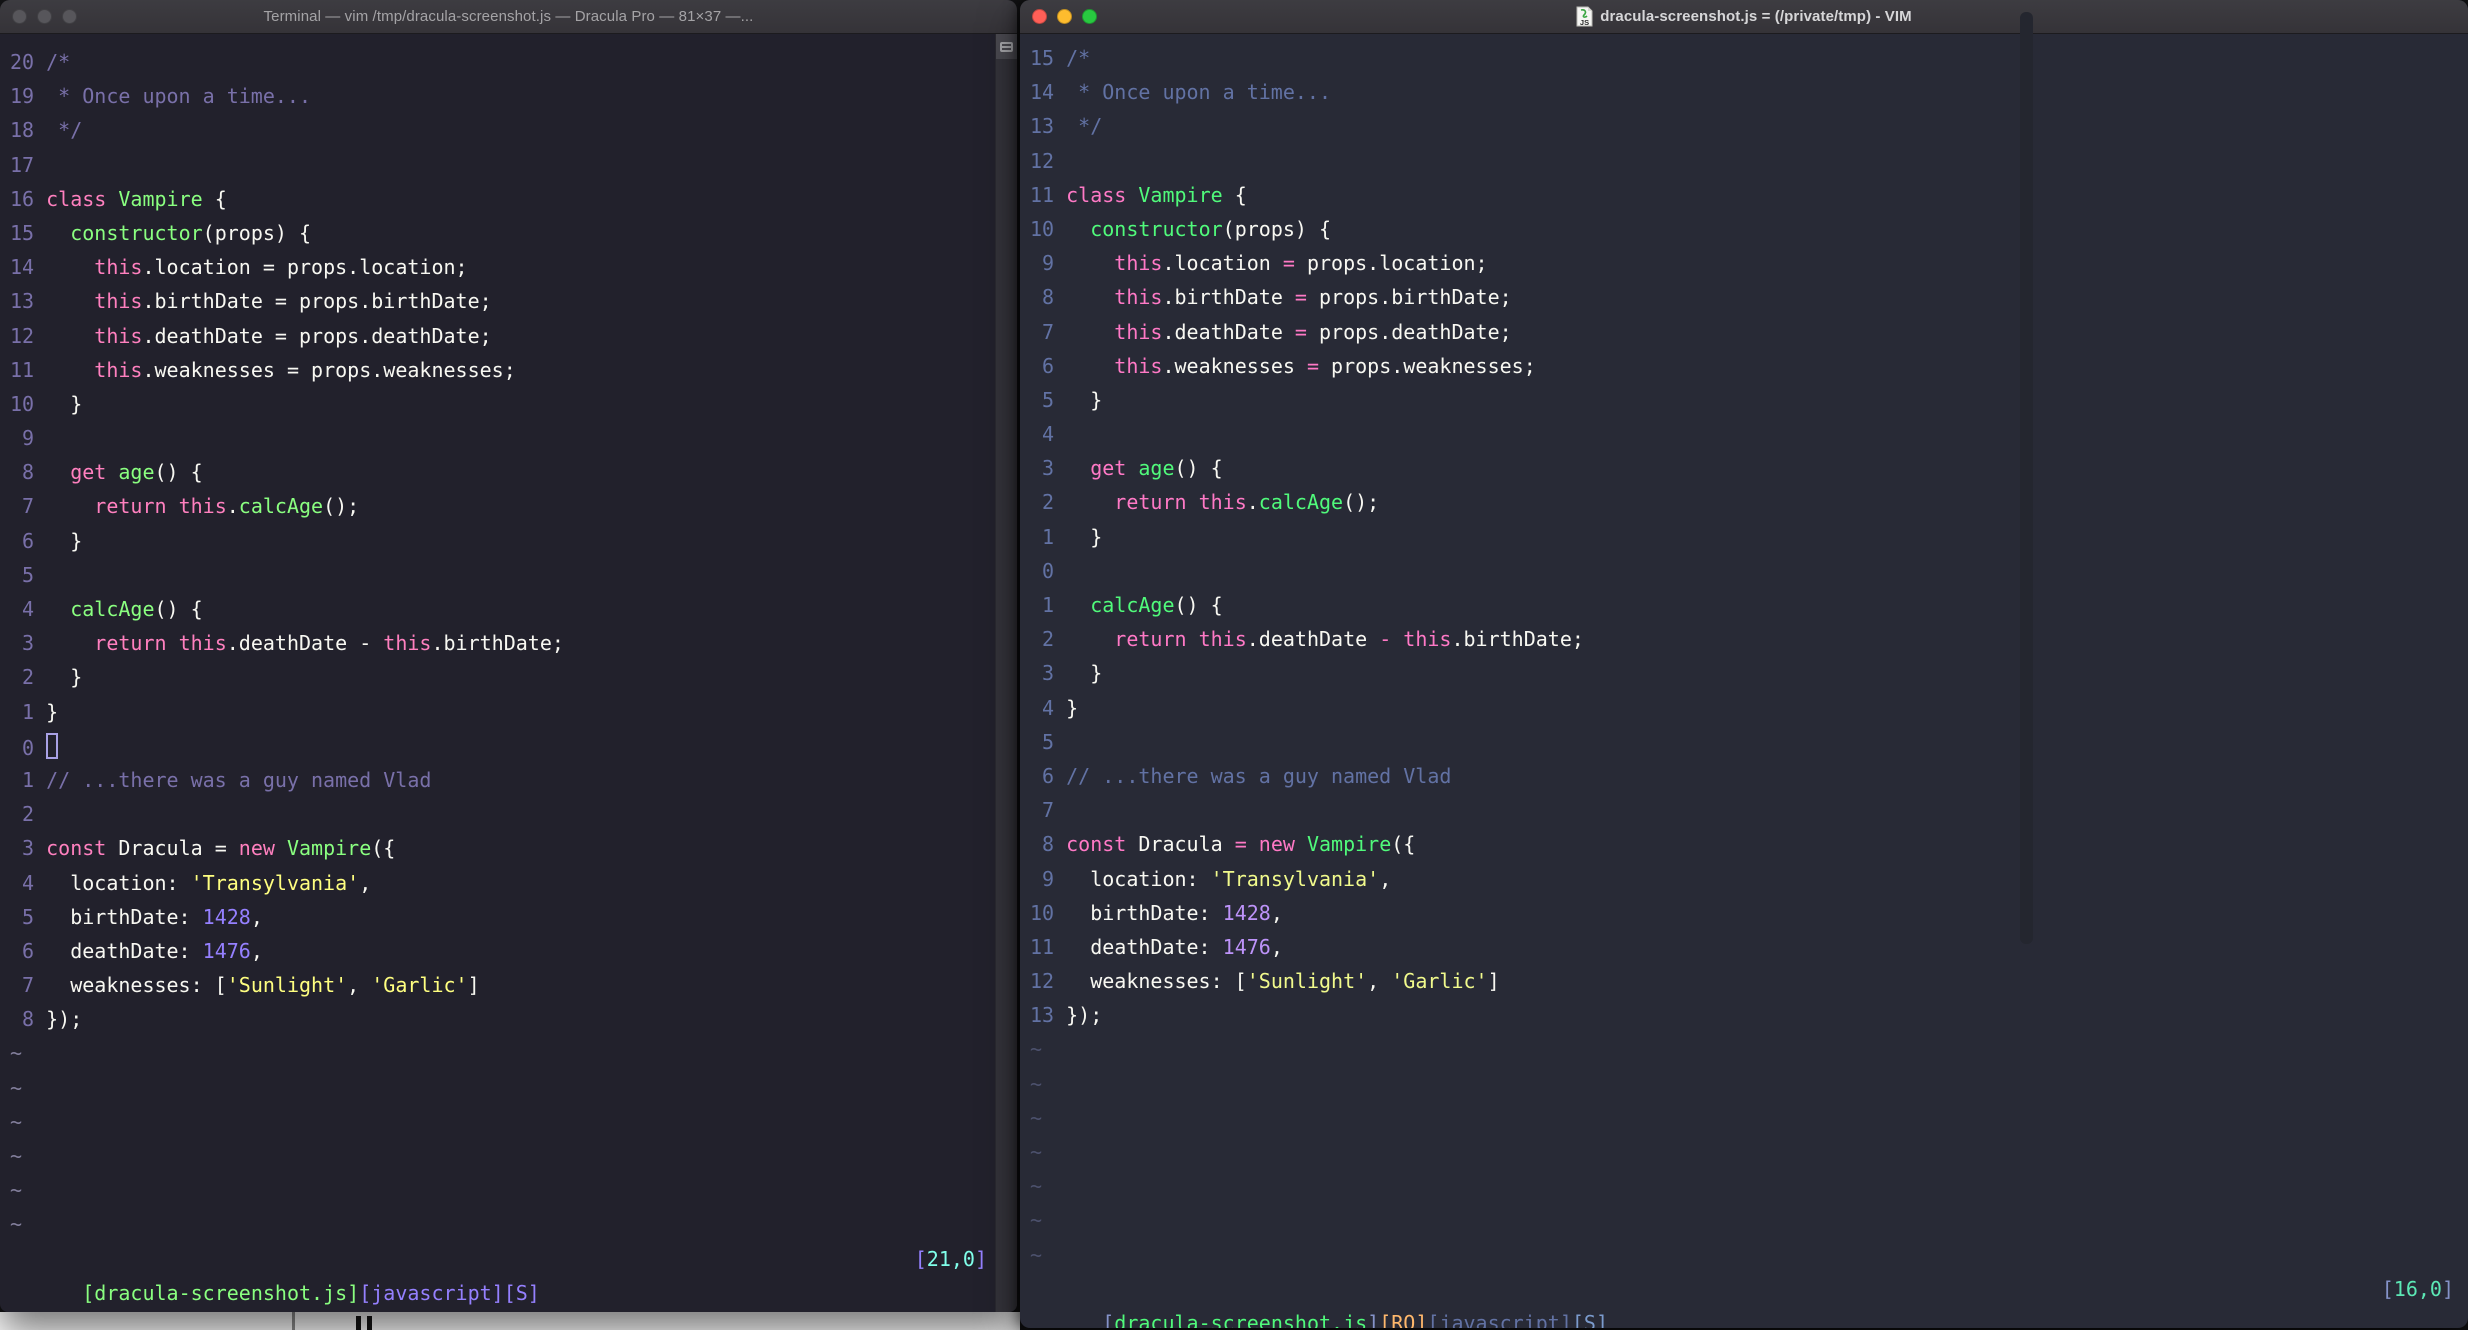 The image size is (2468, 1330). I want to click on line-number: 9, so click(28, 438).